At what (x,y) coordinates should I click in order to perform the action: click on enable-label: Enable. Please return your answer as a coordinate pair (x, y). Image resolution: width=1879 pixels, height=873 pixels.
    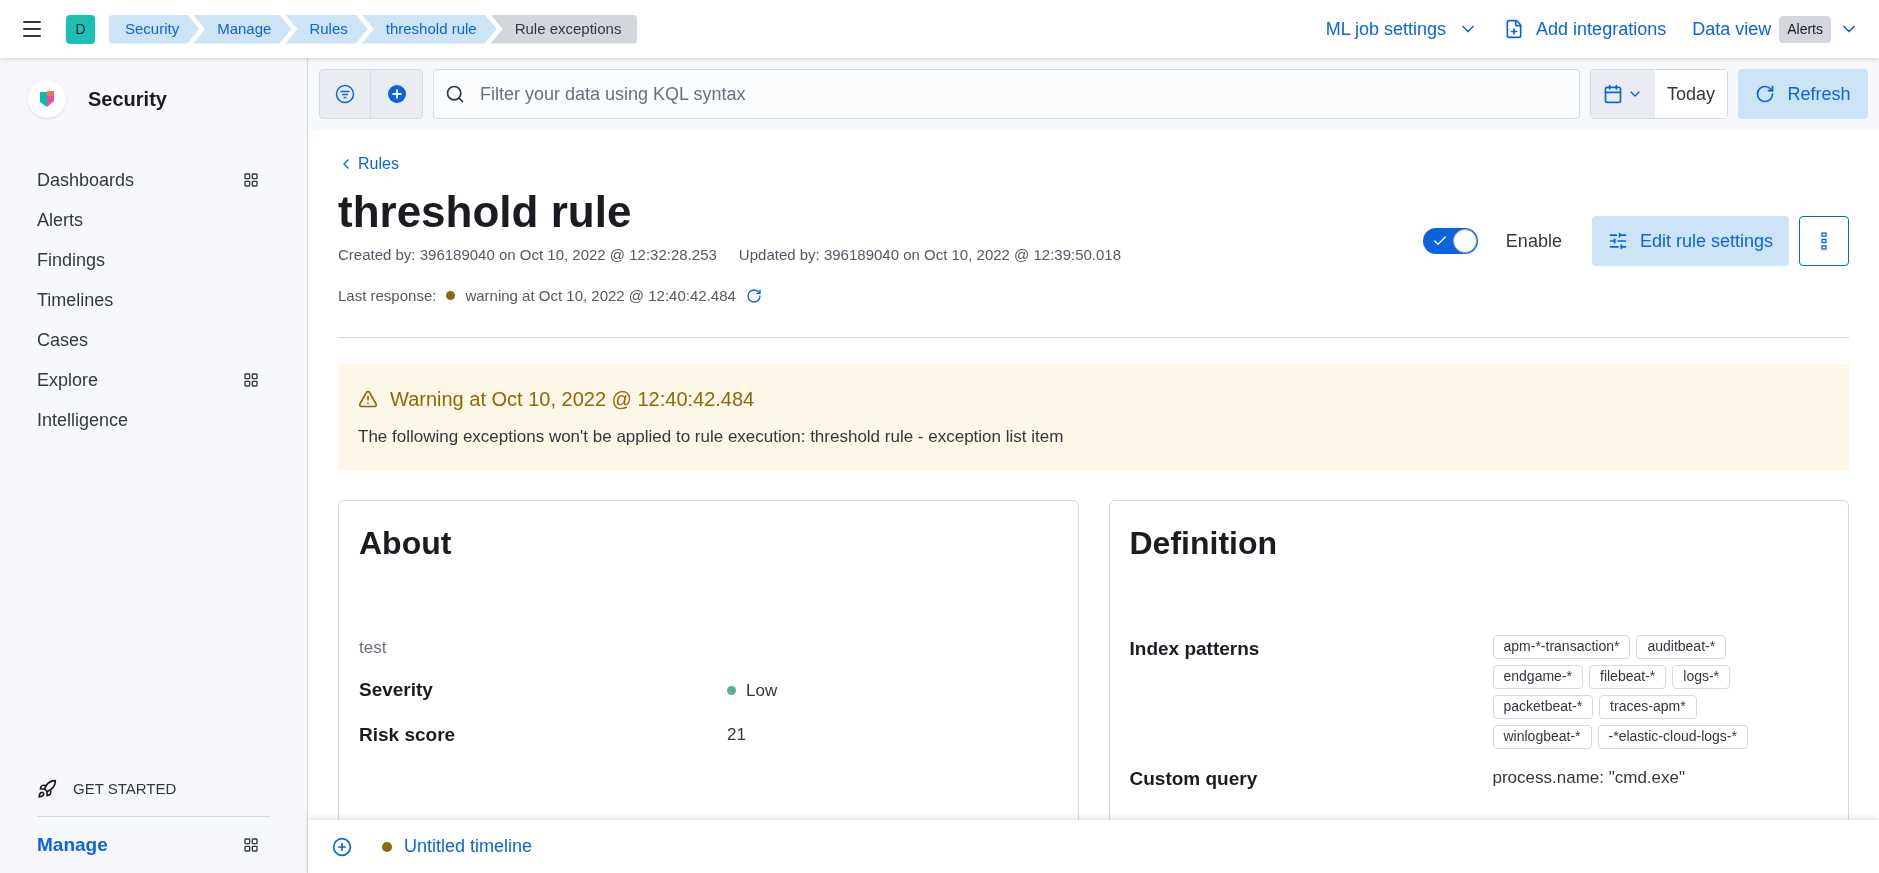
    Looking at the image, I should click on (1533, 241).